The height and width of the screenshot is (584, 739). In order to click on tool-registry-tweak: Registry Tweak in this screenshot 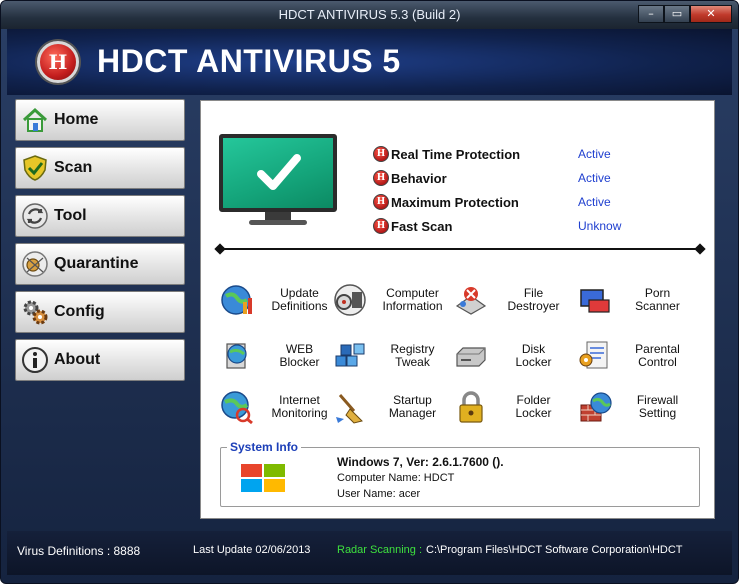, I will do `click(394, 356)`.